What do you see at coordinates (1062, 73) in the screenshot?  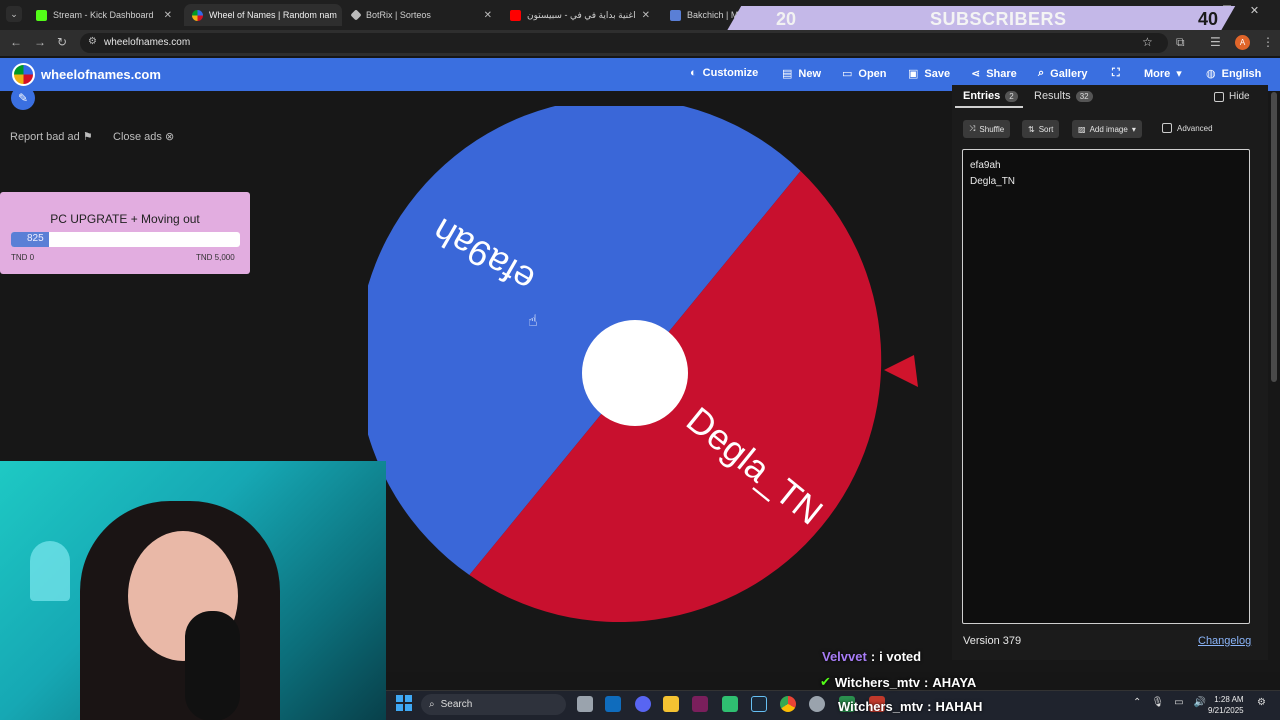 I see `gallery-button: ⌕ Gallery` at bounding box center [1062, 73].